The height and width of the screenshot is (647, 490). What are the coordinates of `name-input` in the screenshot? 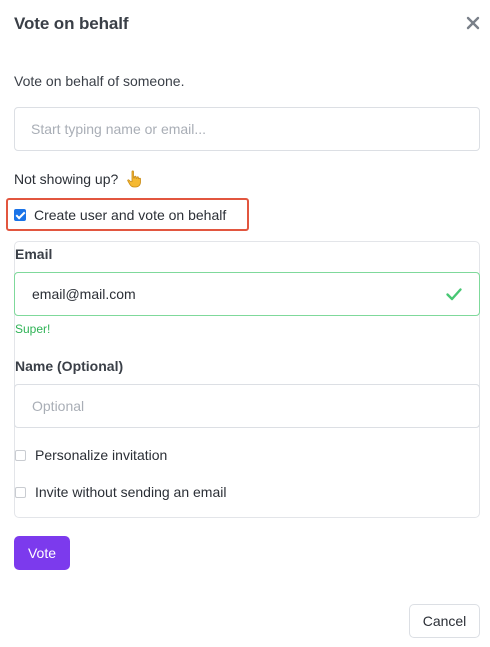 It's located at (247, 406).